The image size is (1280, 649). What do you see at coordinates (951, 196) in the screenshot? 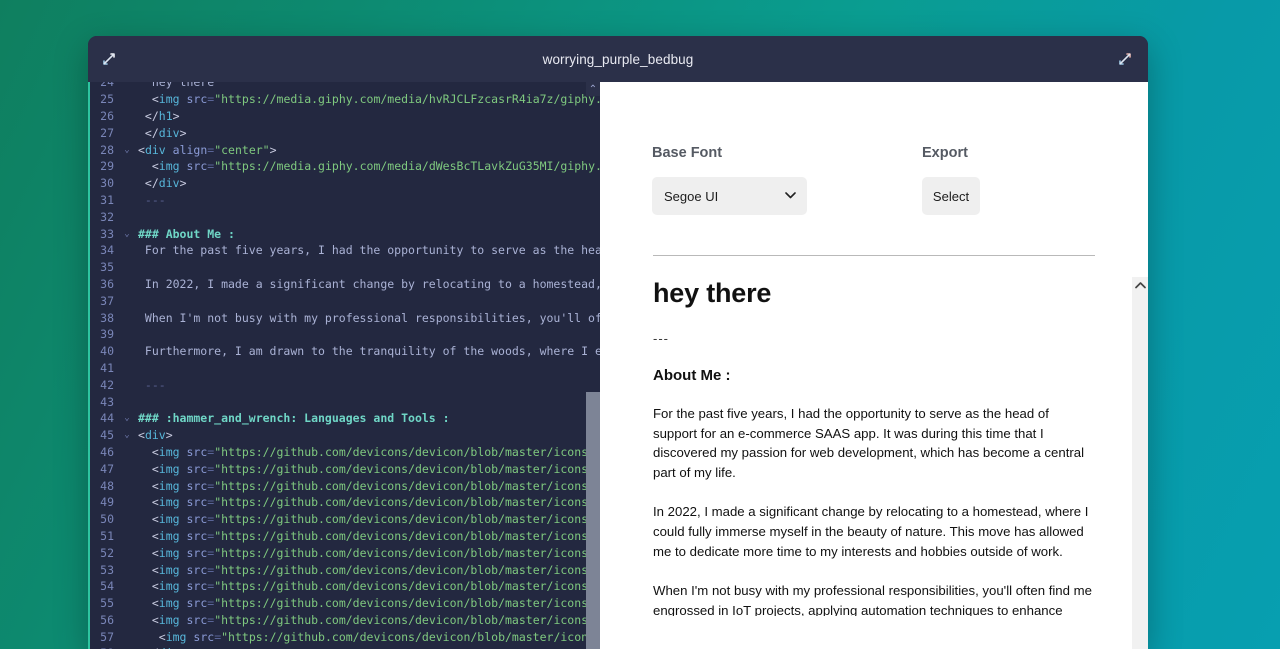
I see `export-select-button: Select` at bounding box center [951, 196].